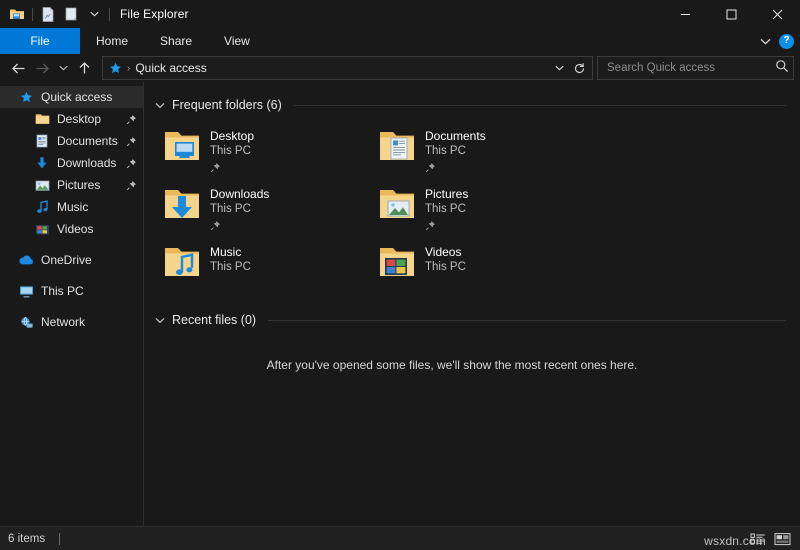 The width and height of the screenshot is (800, 550). Describe the element at coordinates (782, 68) in the screenshot. I see `search-icon` at that location.